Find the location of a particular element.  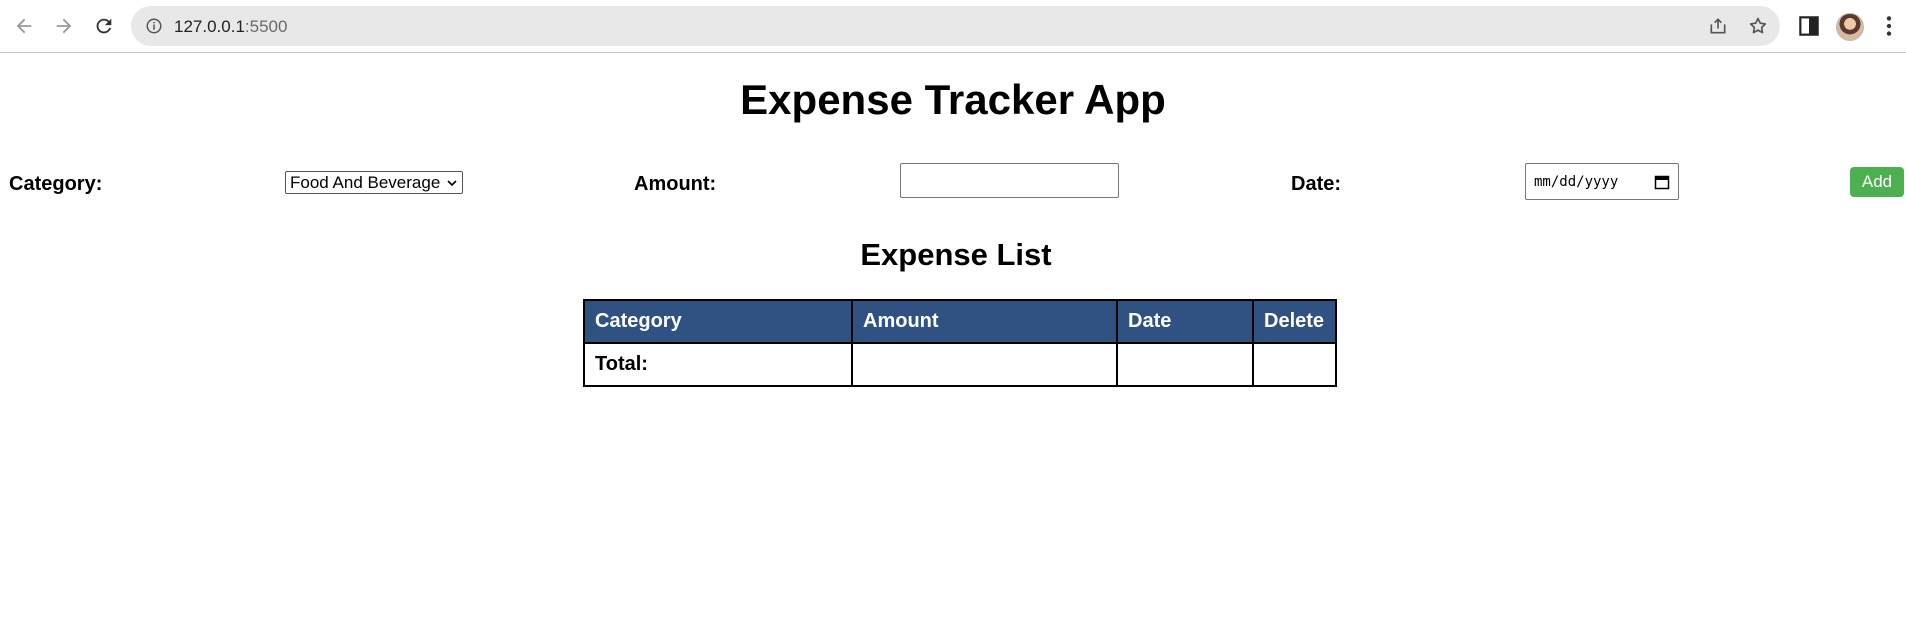

browser-toolbar: 127.0.0.1:5500 is located at coordinates (953, 26).